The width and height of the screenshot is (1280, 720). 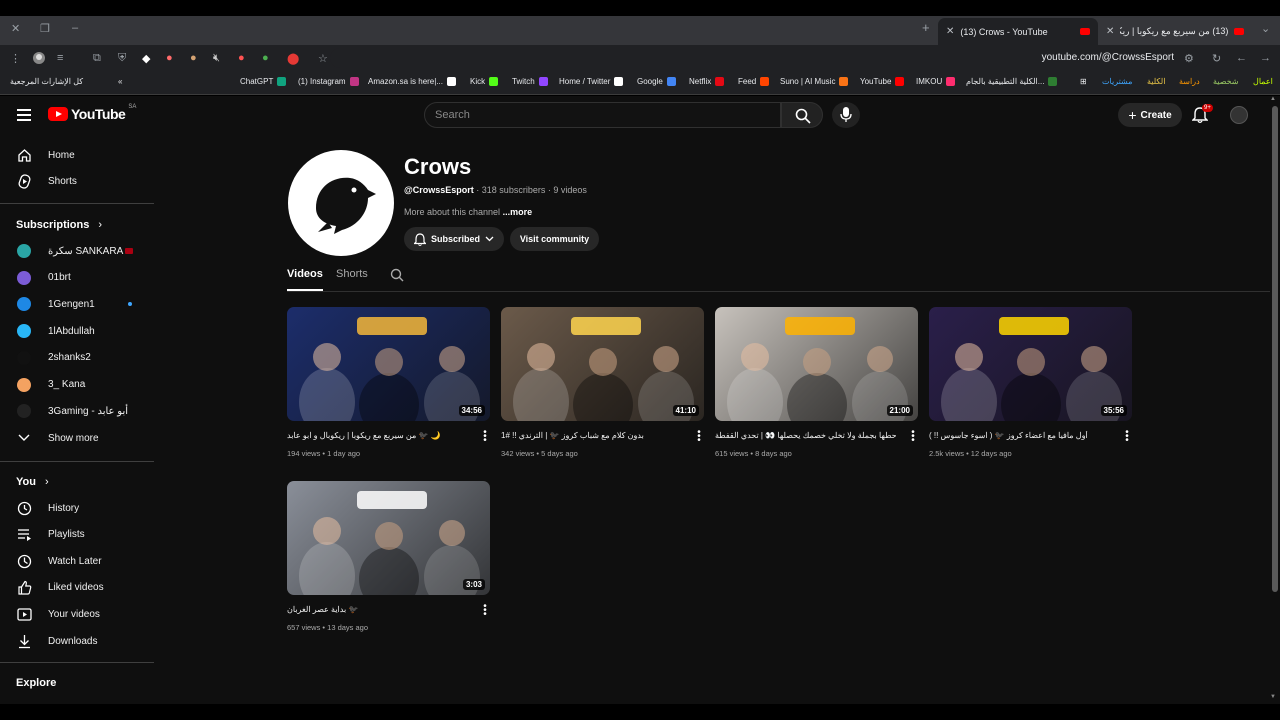 What do you see at coordinates (1156, 81) in the screenshot?
I see `bookmark-item: الكلية` at bounding box center [1156, 81].